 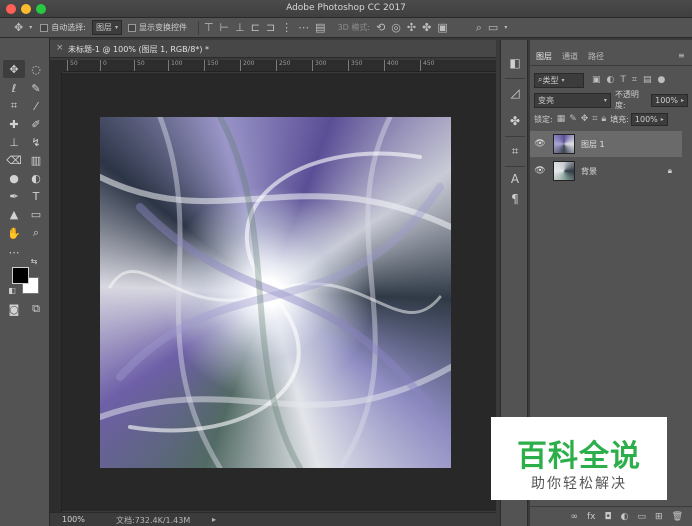 I want to click on tab-layers: 图层, so click(x=544, y=56).